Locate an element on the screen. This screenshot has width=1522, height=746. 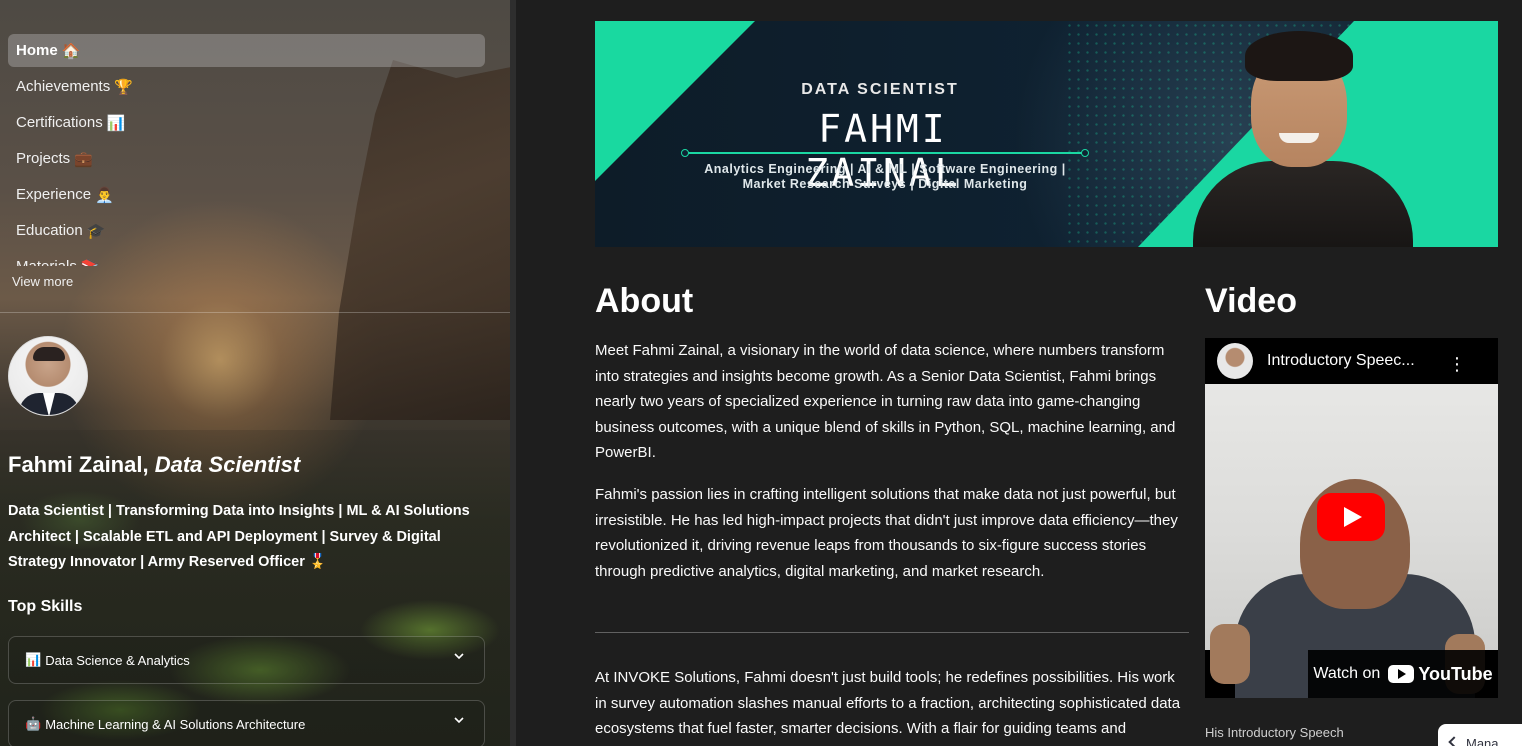
avatar is located at coordinates (48, 376).